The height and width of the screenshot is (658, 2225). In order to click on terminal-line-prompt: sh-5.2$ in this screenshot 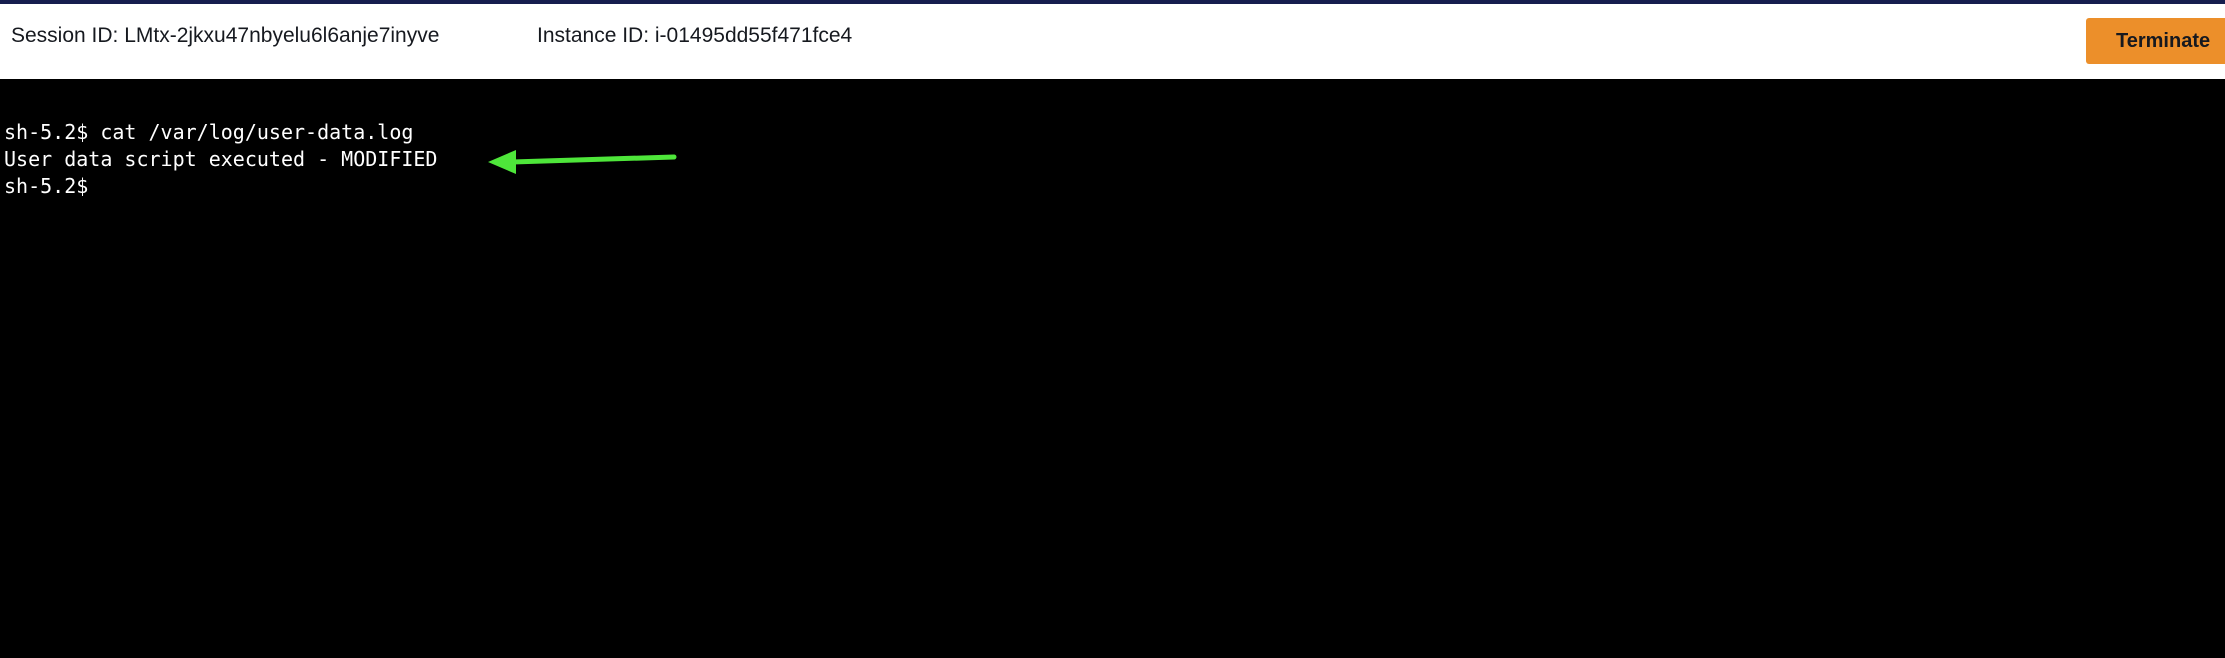, I will do `click(46, 186)`.